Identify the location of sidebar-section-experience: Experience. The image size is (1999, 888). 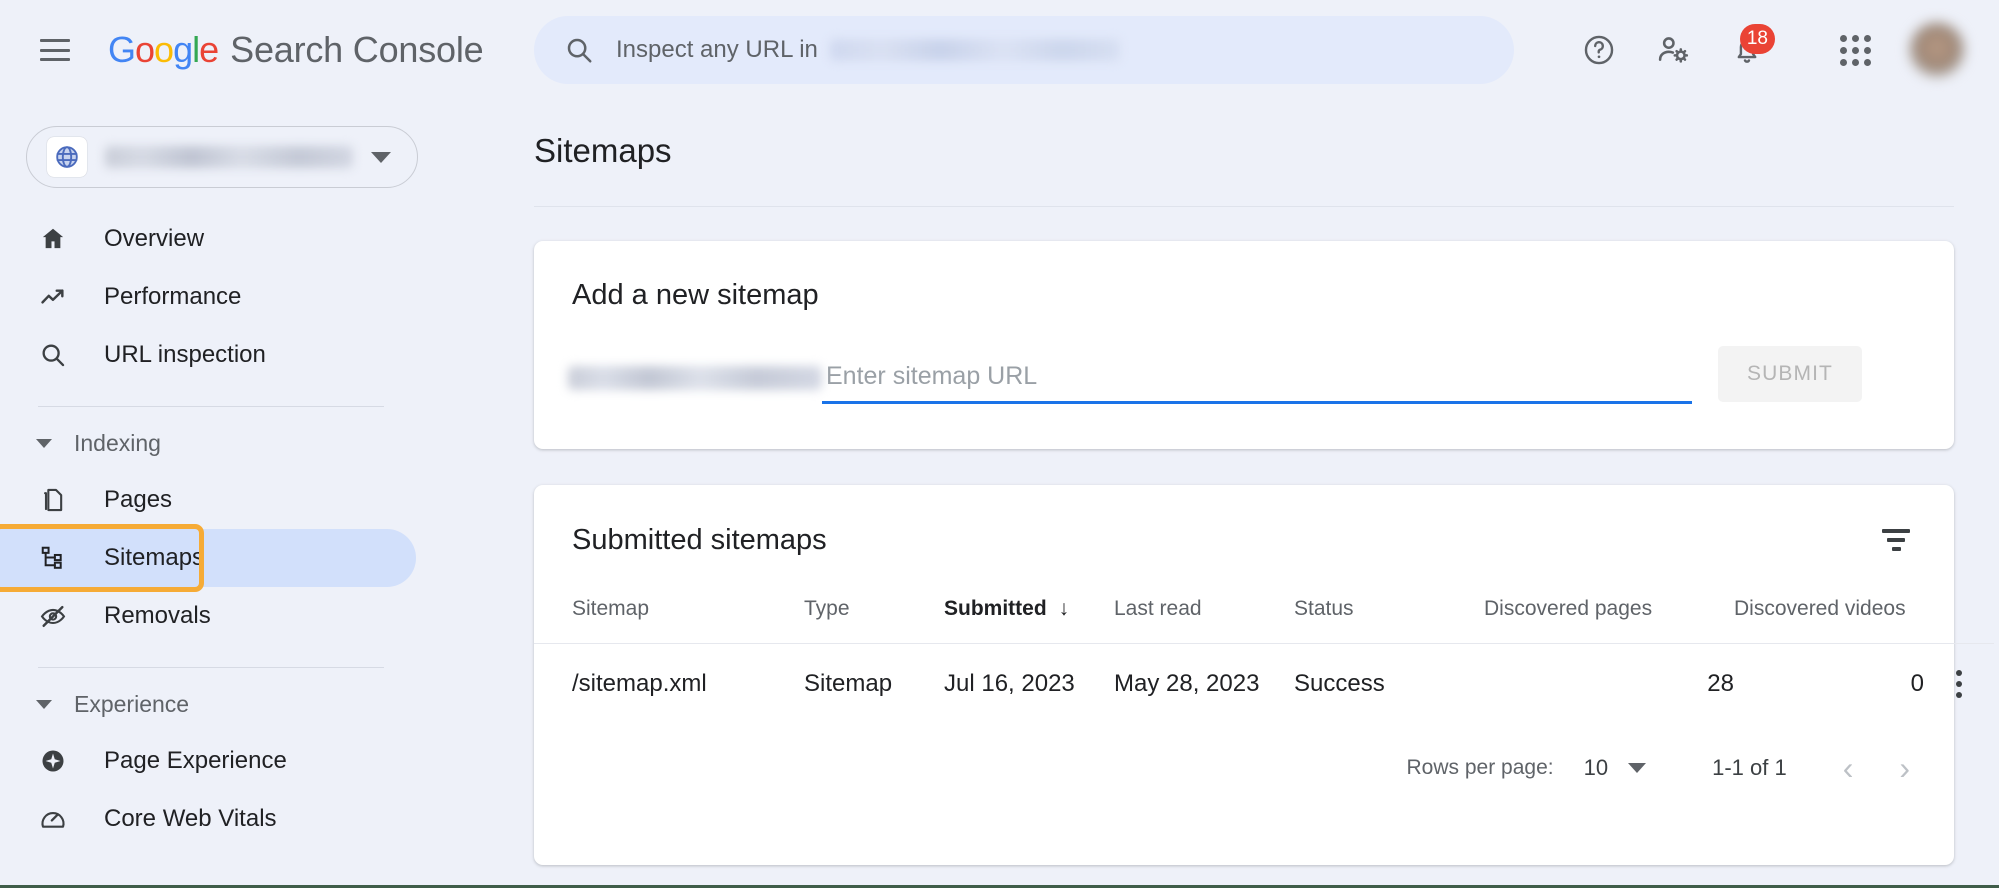
(210, 704).